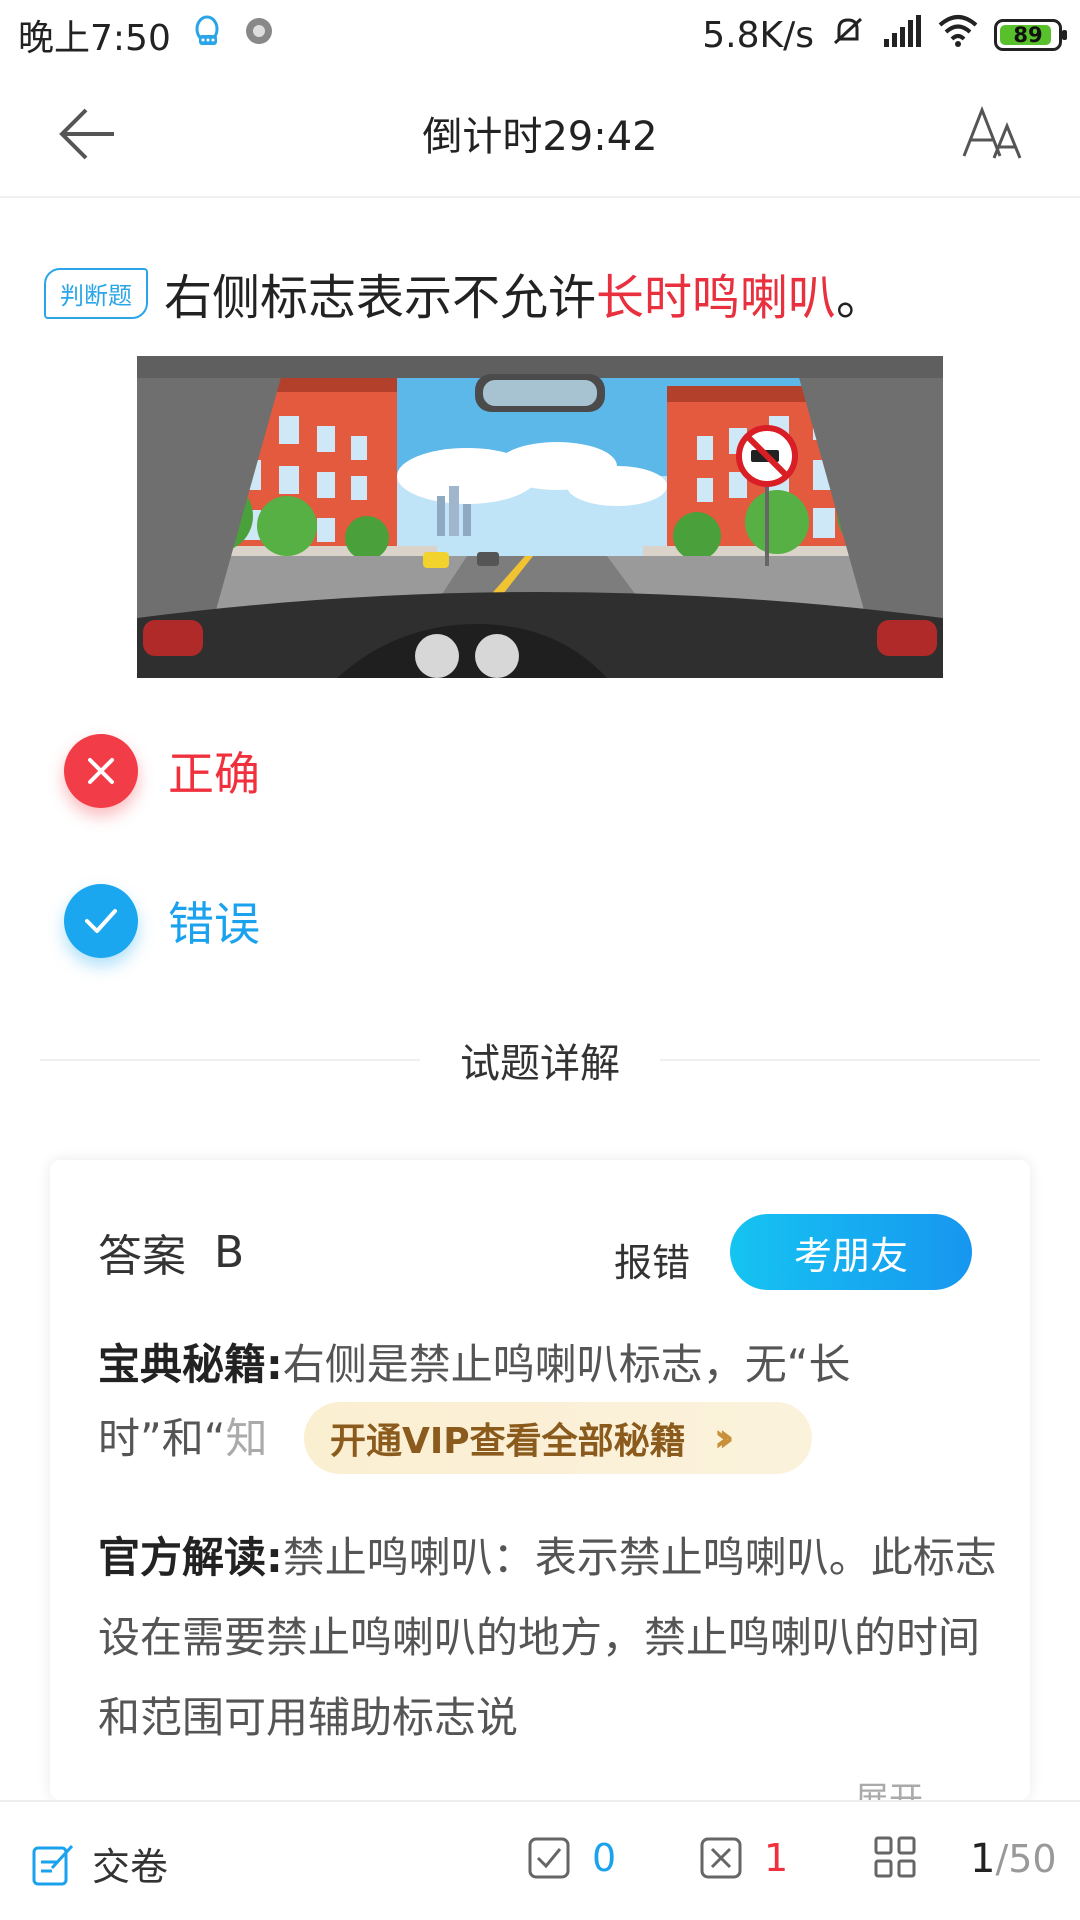 This screenshot has height=1920, width=1080. I want to click on official-label: 官方解读:, so click(190, 1557).